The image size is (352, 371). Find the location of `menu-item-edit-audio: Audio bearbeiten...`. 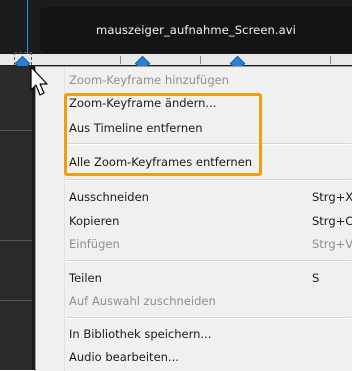

menu-item-edit-audio: Audio bearbeiten... is located at coordinates (194, 357).